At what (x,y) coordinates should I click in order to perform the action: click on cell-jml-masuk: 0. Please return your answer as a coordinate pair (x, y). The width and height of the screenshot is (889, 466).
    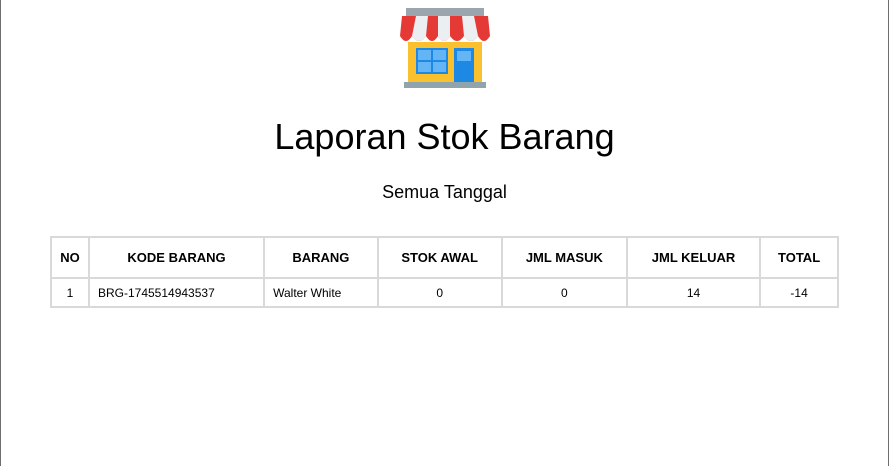
    Looking at the image, I should click on (564, 292).